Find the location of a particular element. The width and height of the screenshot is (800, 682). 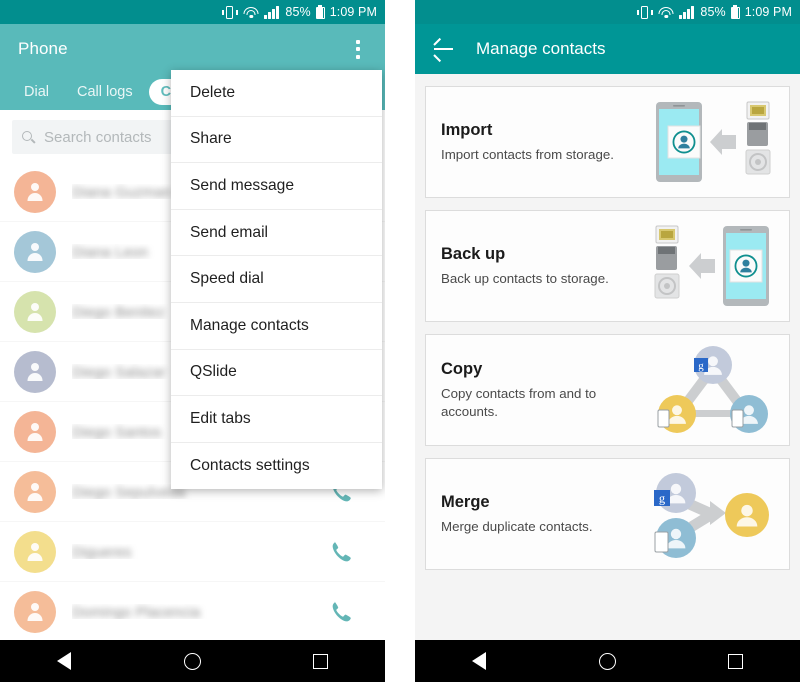

menu-item-delete: Delete is located at coordinates (276, 93).